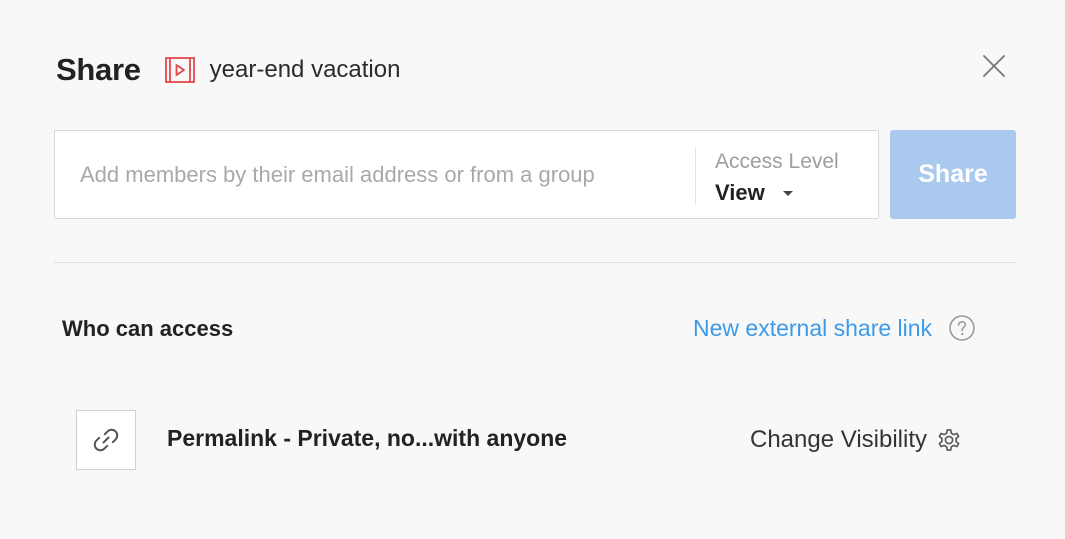  What do you see at coordinates (305, 69) in the screenshot?
I see `shared-item-name: year-end vacation` at bounding box center [305, 69].